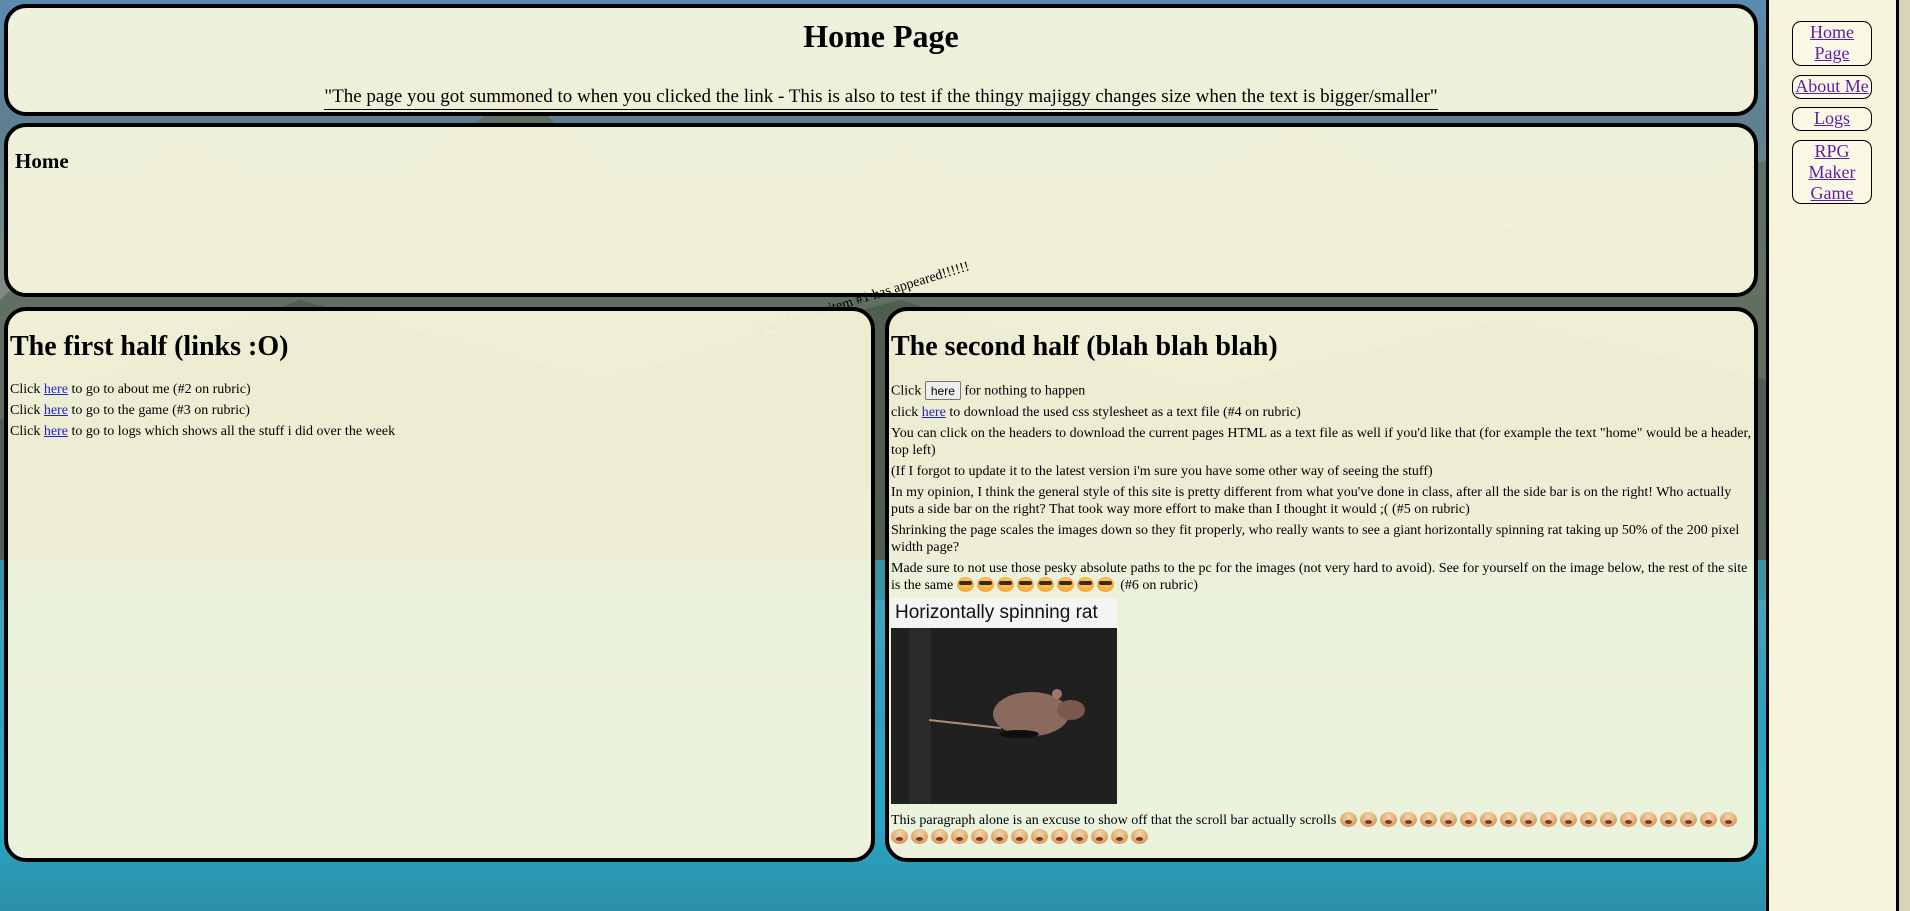  What do you see at coordinates (149, 347) in the screenshot?
I see `first-half-heading: The first half (links :O)` at bounding box center [149, 347].